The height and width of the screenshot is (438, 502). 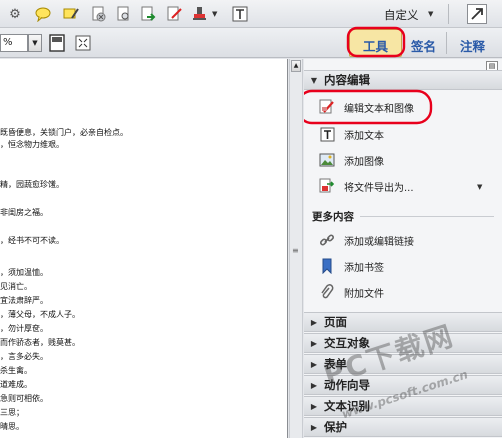 I want to click on gear-icon: ⚙, so click(x=15, y=14).